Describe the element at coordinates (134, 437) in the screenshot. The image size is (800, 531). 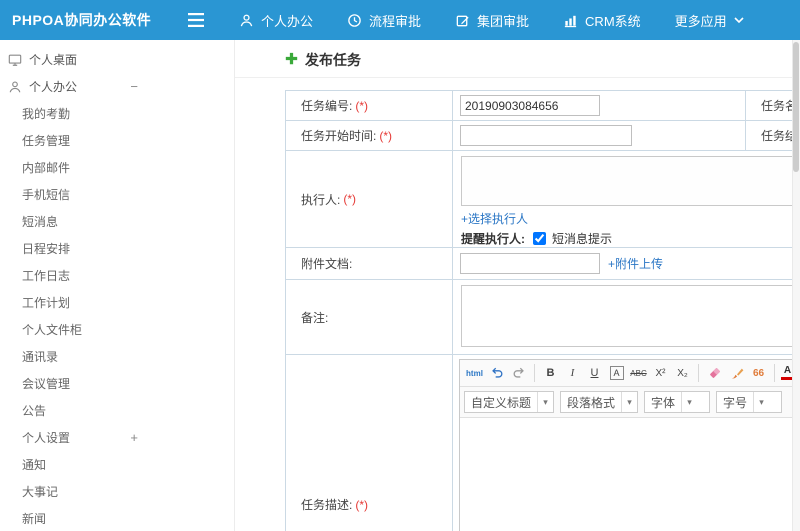
I see `expand-icon: +` at that location.